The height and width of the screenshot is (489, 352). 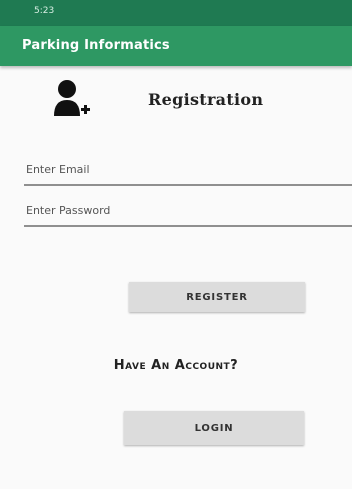 I want to click on email-field, so click(x=188, y=172).